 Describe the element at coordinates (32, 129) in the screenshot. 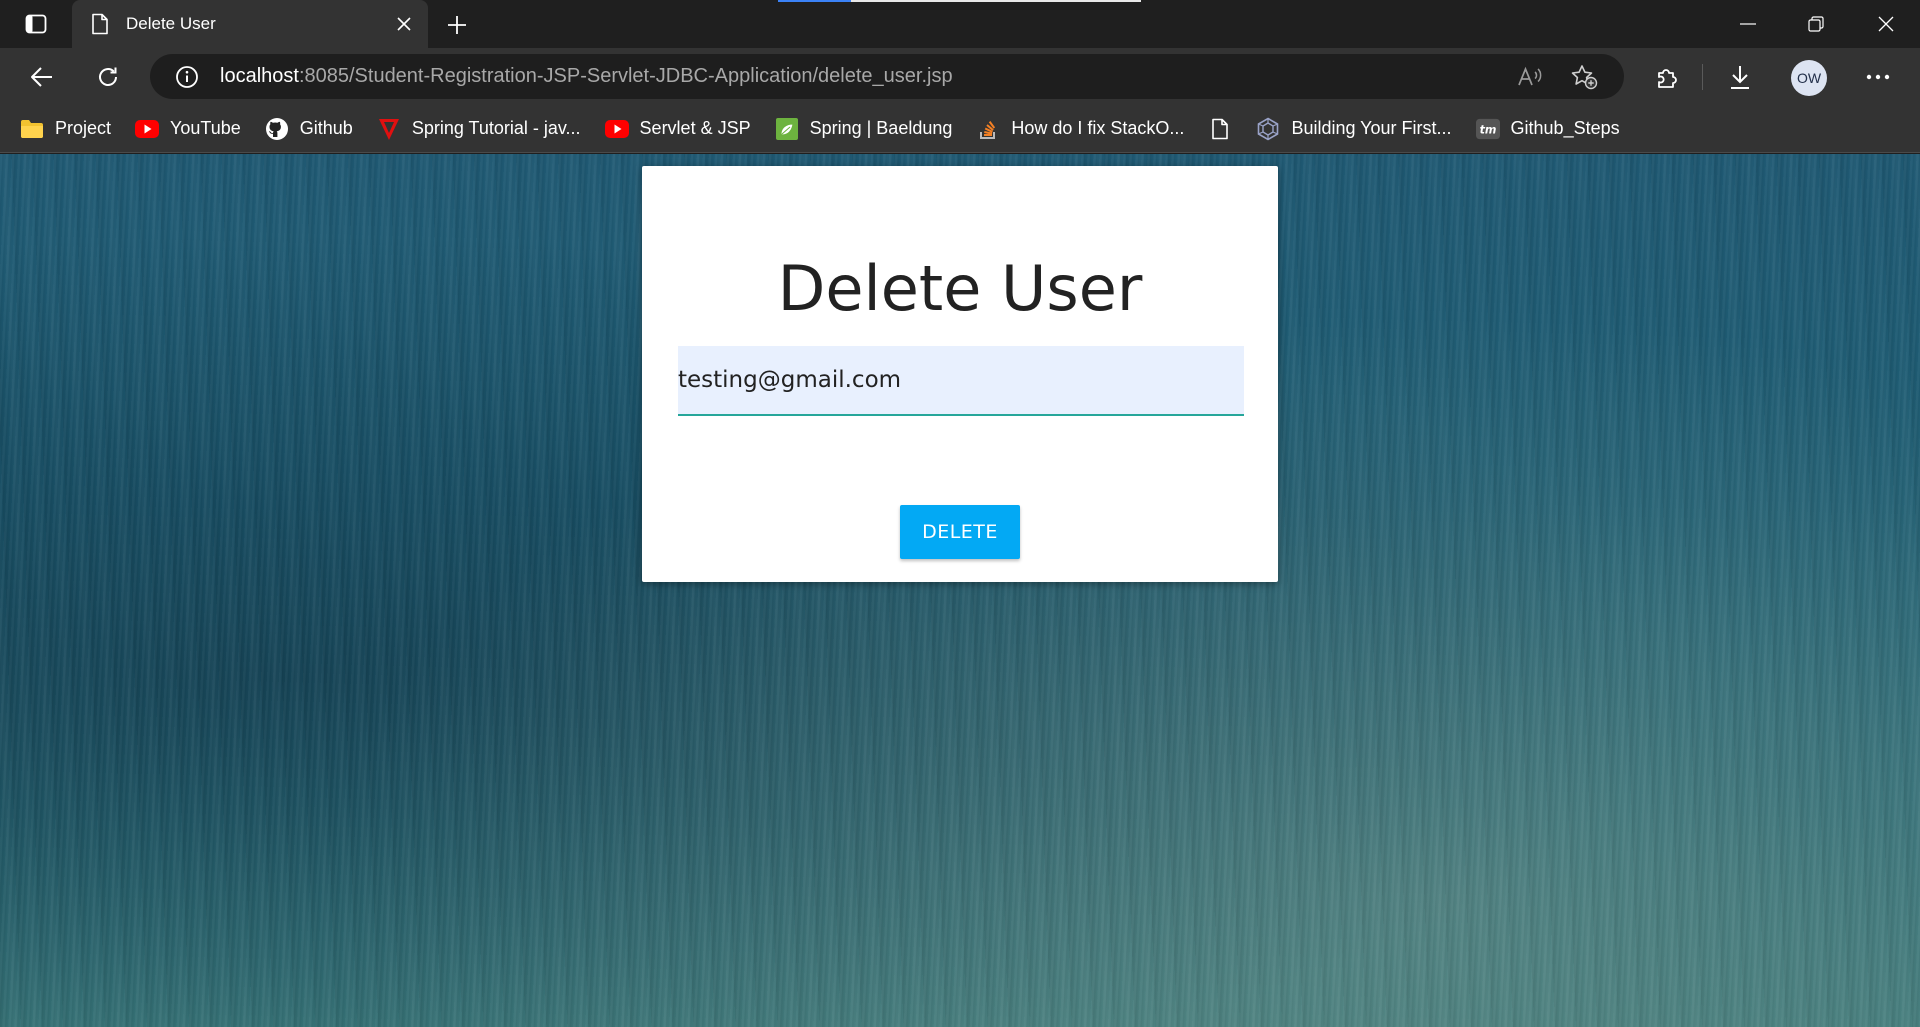

I see `folder-icon` at that location.